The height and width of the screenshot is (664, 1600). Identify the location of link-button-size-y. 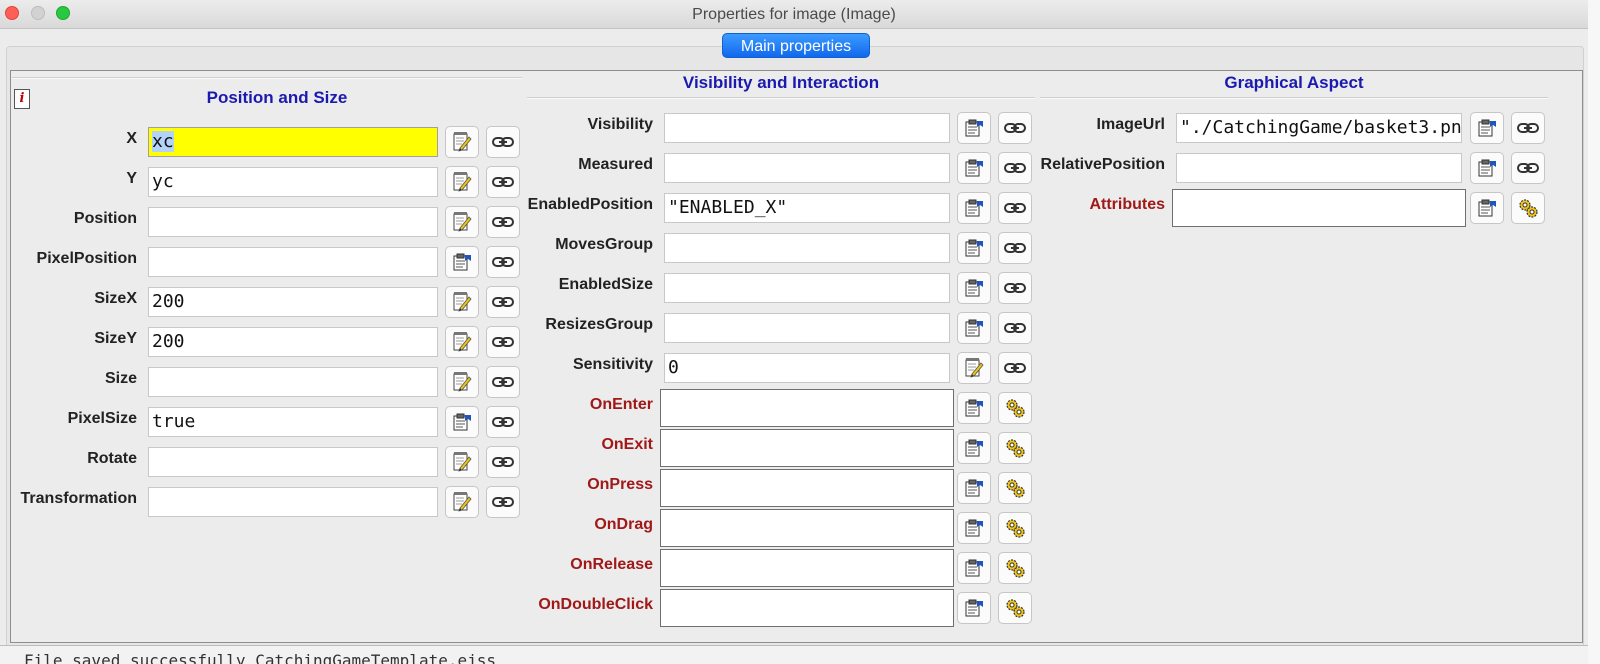
(503, 342).